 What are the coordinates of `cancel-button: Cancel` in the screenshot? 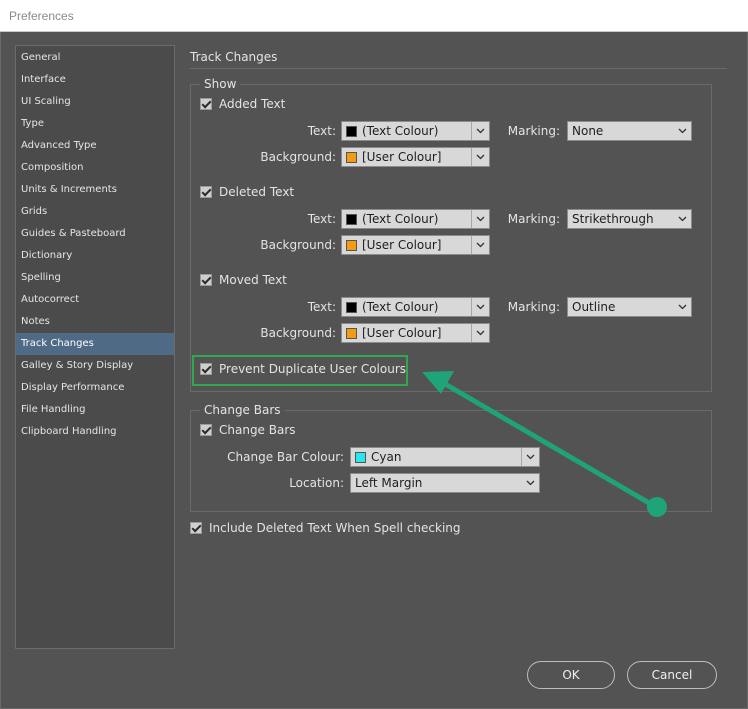 It's located at (672, 675).